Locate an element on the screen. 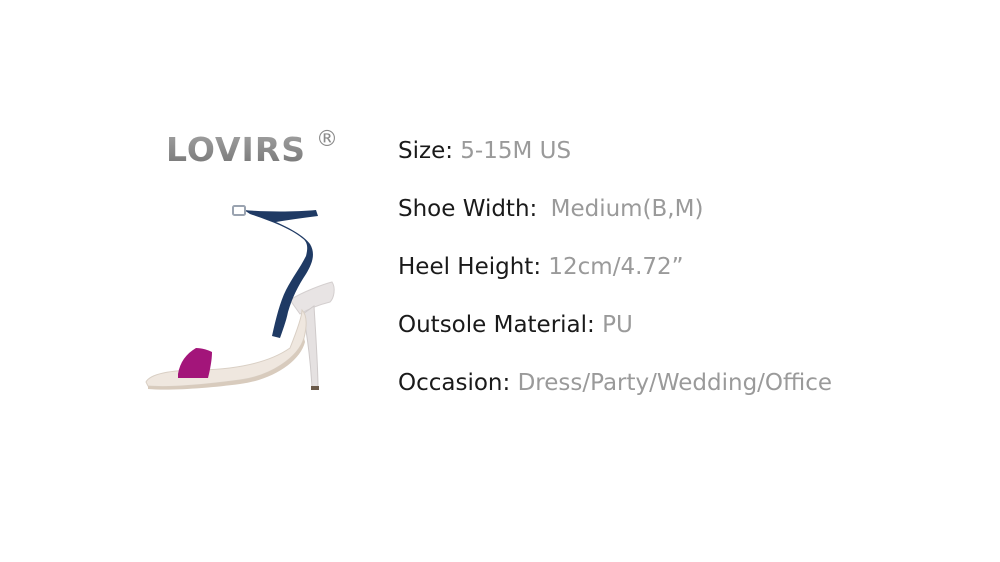 This screenshot has width=1000, height=562. spec-label: Heel Height: is located at coordinates (470, 267).